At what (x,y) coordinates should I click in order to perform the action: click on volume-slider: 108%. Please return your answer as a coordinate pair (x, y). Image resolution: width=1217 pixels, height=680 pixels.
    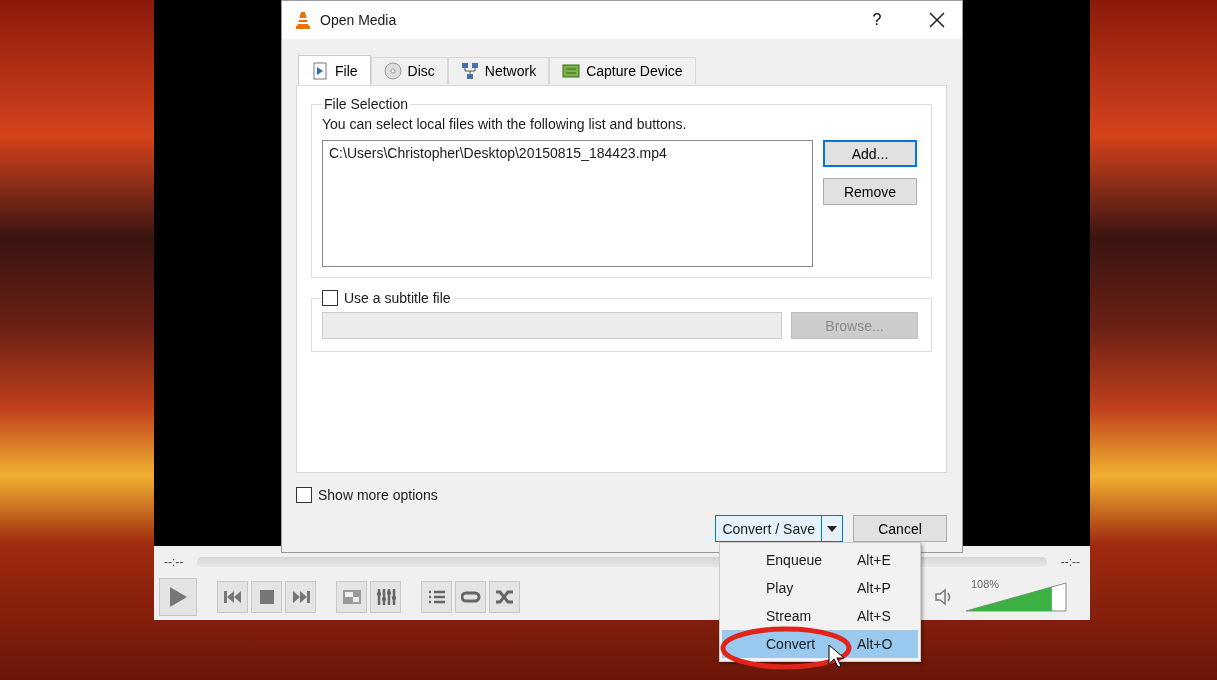
    Looking at the image, I should click on (1016, 597).